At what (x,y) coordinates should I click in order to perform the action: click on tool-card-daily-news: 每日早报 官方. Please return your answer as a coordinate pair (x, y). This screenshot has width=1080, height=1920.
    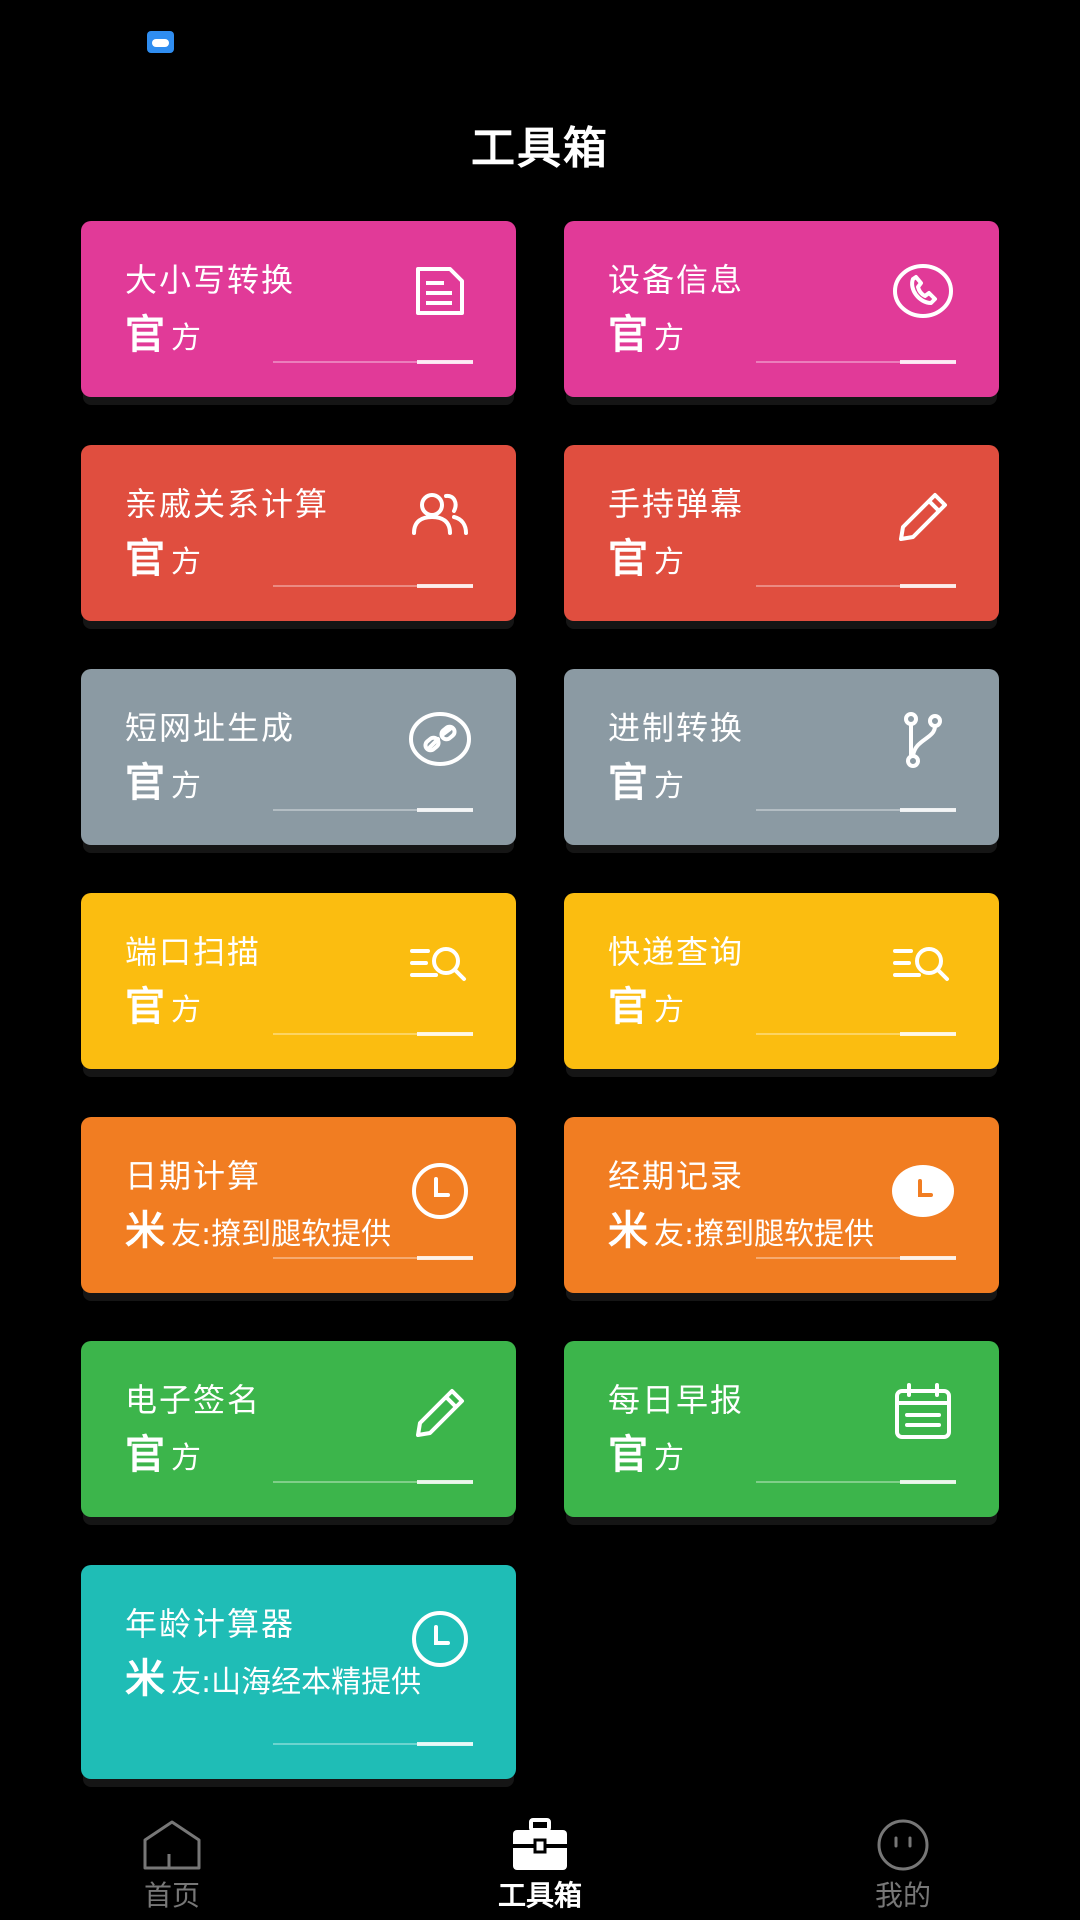
    Looking at the image, I should click on (781, 1429).